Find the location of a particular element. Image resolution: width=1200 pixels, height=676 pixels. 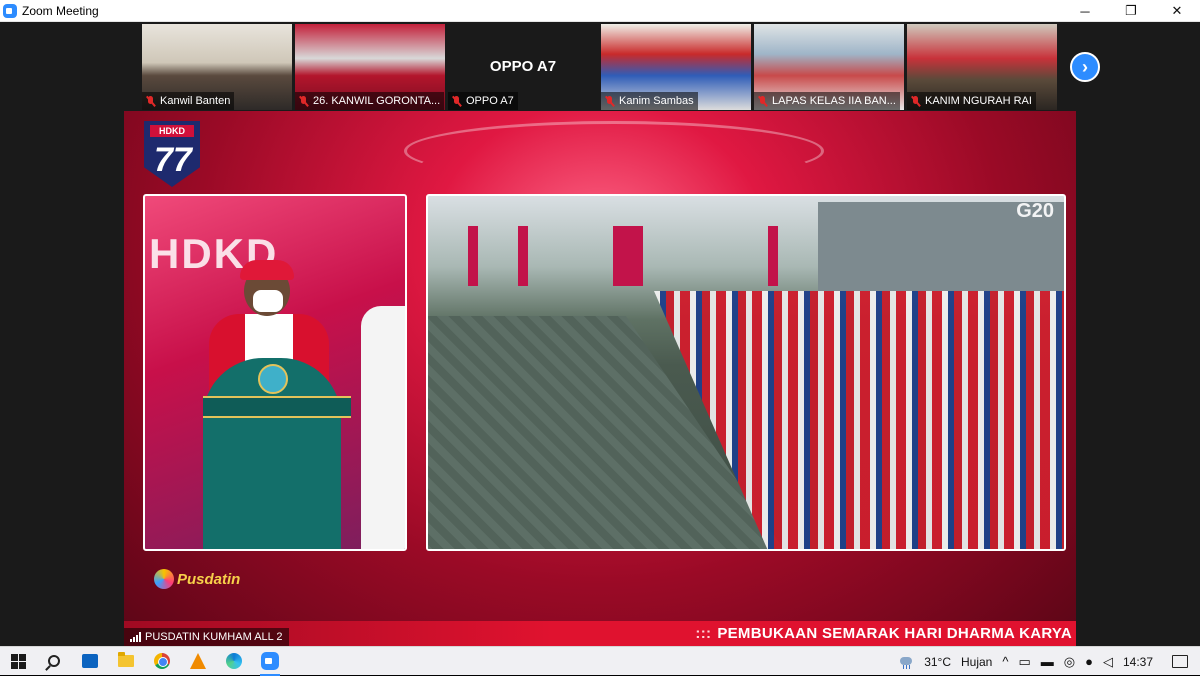

windows-logo-icon is located at coordinates (18, 661).